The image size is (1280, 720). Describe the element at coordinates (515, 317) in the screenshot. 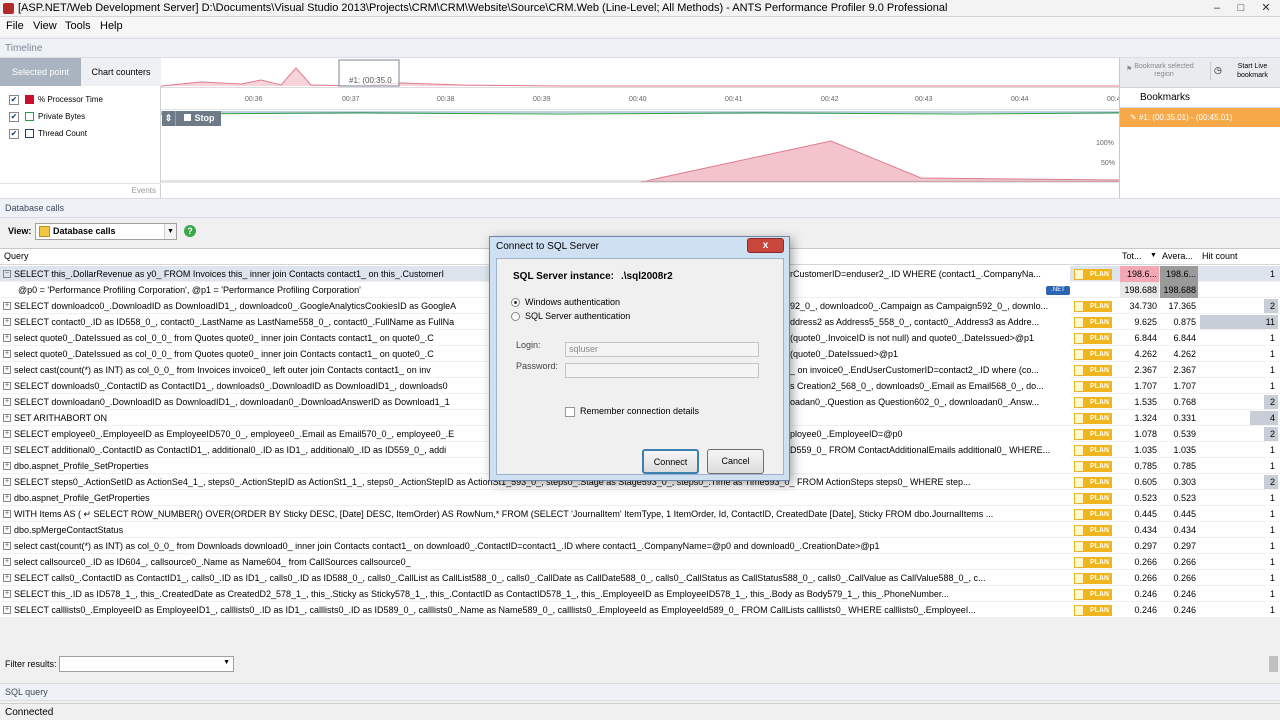

I see `radio-icon` at that location.